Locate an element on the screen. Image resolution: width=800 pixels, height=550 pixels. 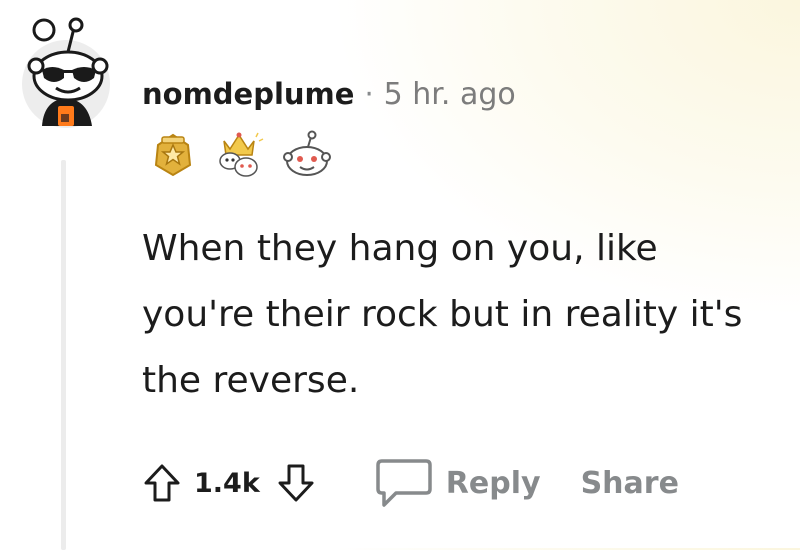
comment-meta: nomdeplume · 5 hr. ago is located at coordinates (329, 94).